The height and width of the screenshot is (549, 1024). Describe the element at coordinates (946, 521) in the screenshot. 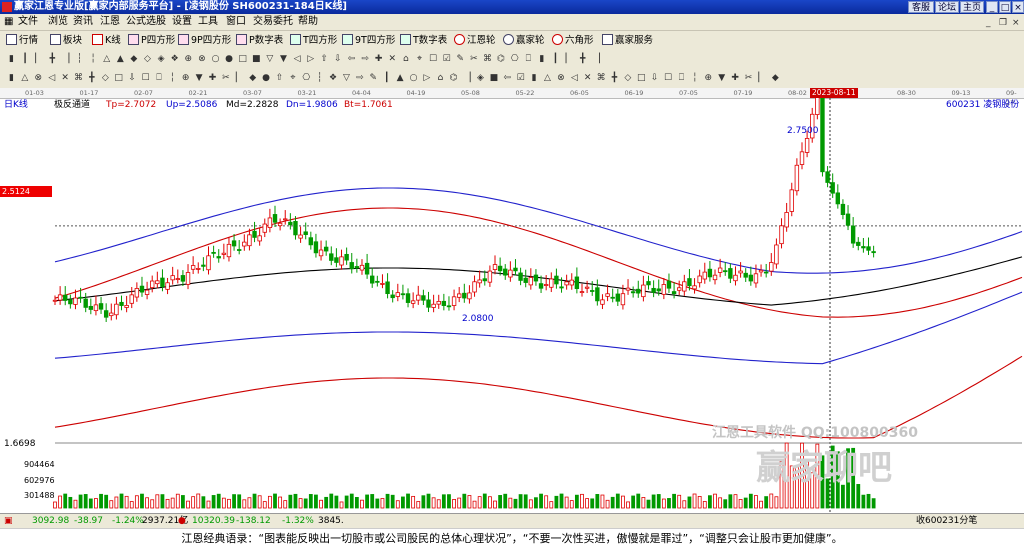

I see `tick-status: 收600231分笔` at that location.